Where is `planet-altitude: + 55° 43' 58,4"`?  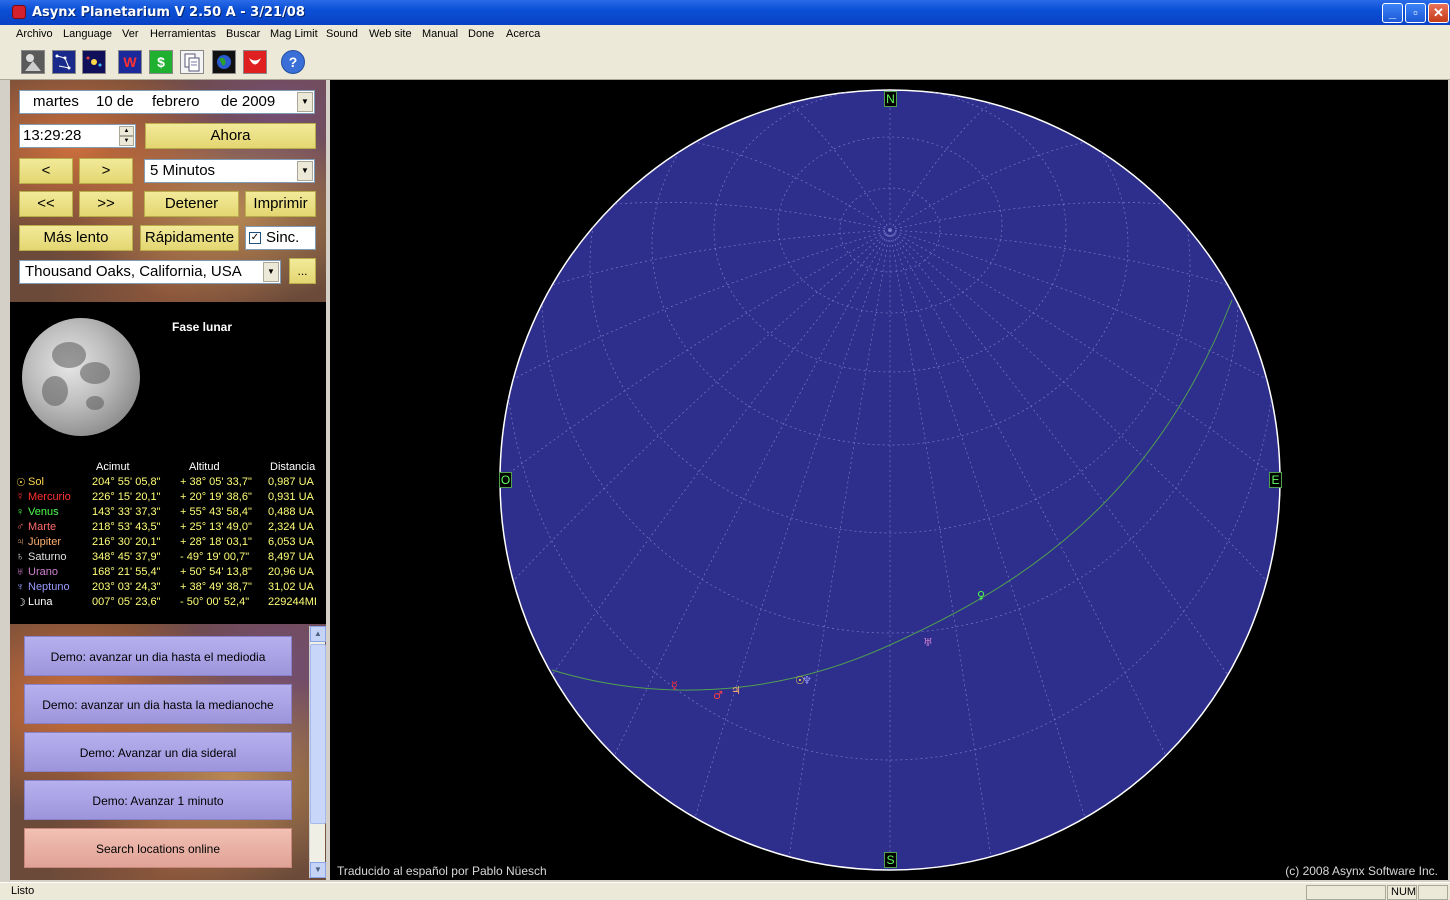
planet-altitude: + 55° 43' 58,4" is located at coordinates (216, 512).